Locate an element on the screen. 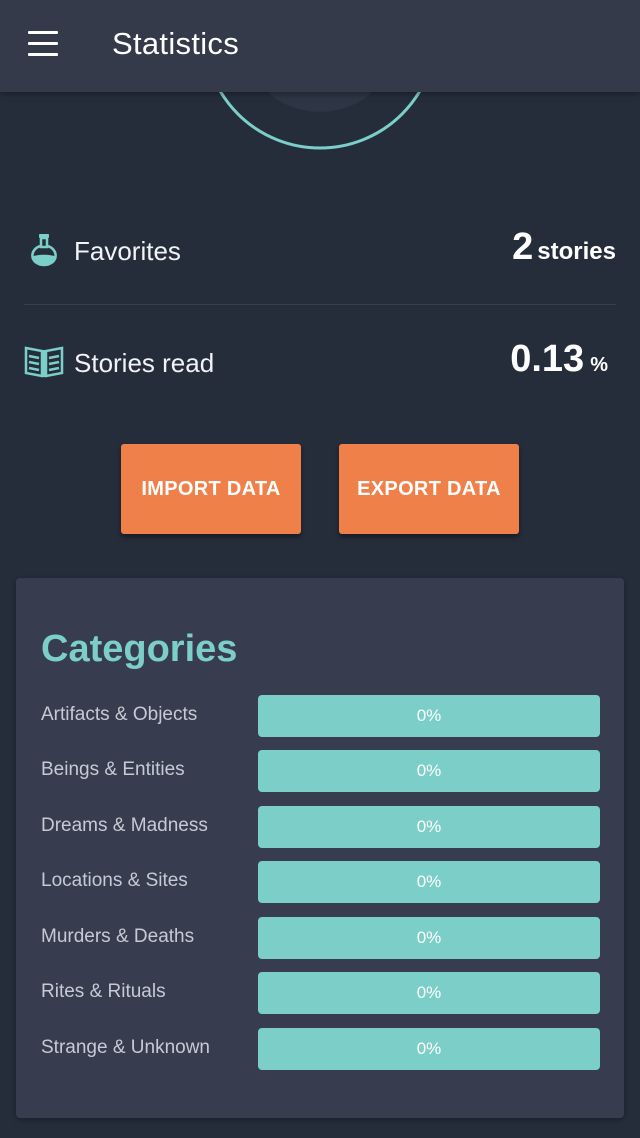  category-row: Murders & Deaths 0% is located at coordinates (321, 938).